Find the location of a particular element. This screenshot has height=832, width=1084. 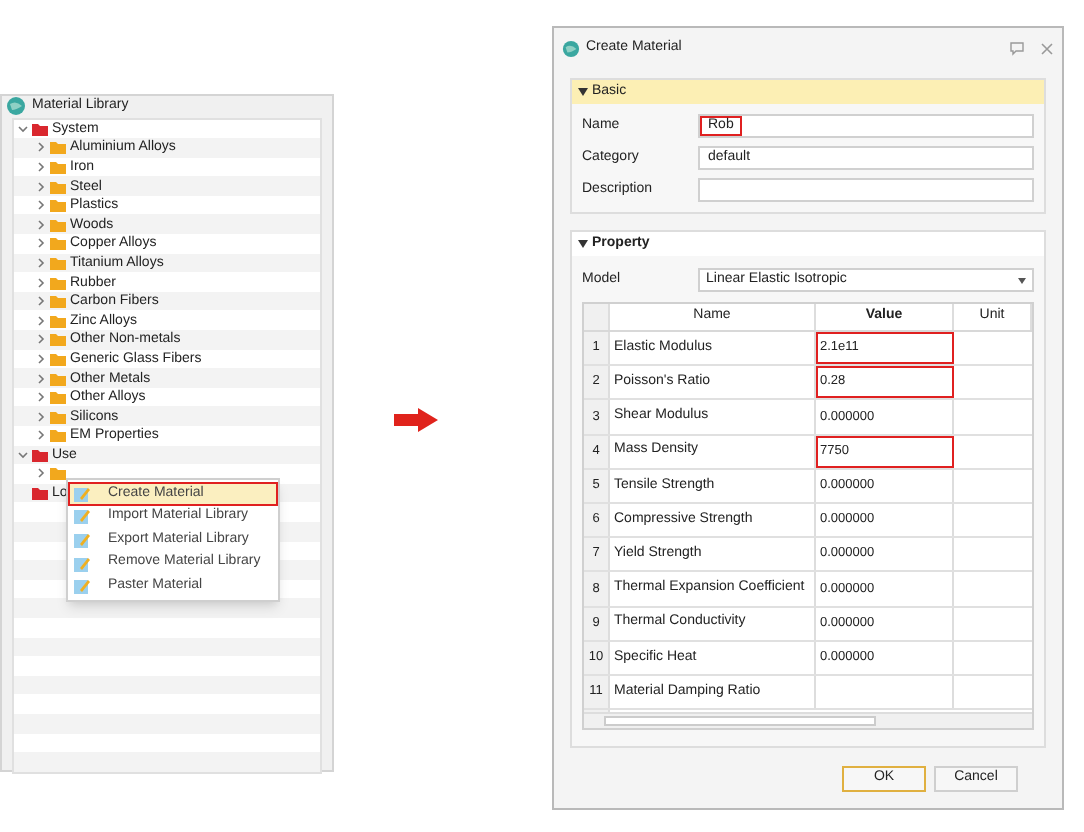

chat-icon is located at coordinates (1017, 48).